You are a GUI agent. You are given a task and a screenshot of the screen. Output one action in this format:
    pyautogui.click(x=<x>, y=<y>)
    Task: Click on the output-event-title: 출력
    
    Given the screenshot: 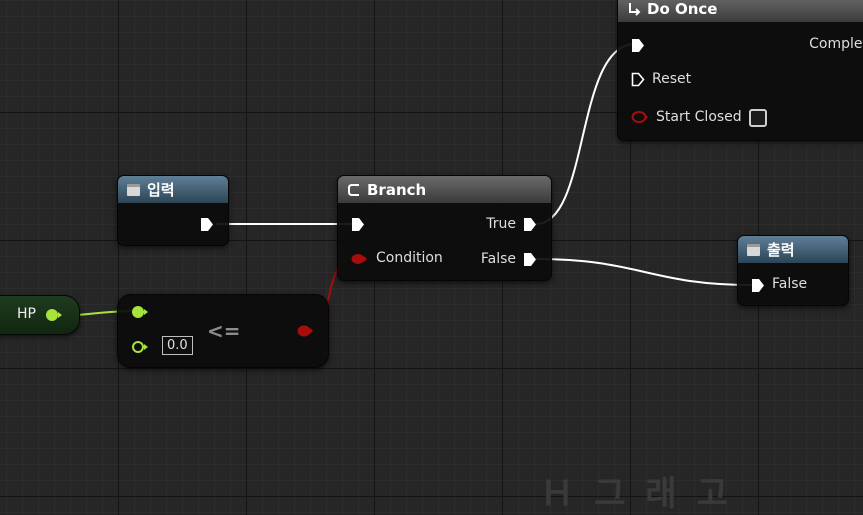 What is the action you would take?
    pyautogui.click(x=781, y=250)
    